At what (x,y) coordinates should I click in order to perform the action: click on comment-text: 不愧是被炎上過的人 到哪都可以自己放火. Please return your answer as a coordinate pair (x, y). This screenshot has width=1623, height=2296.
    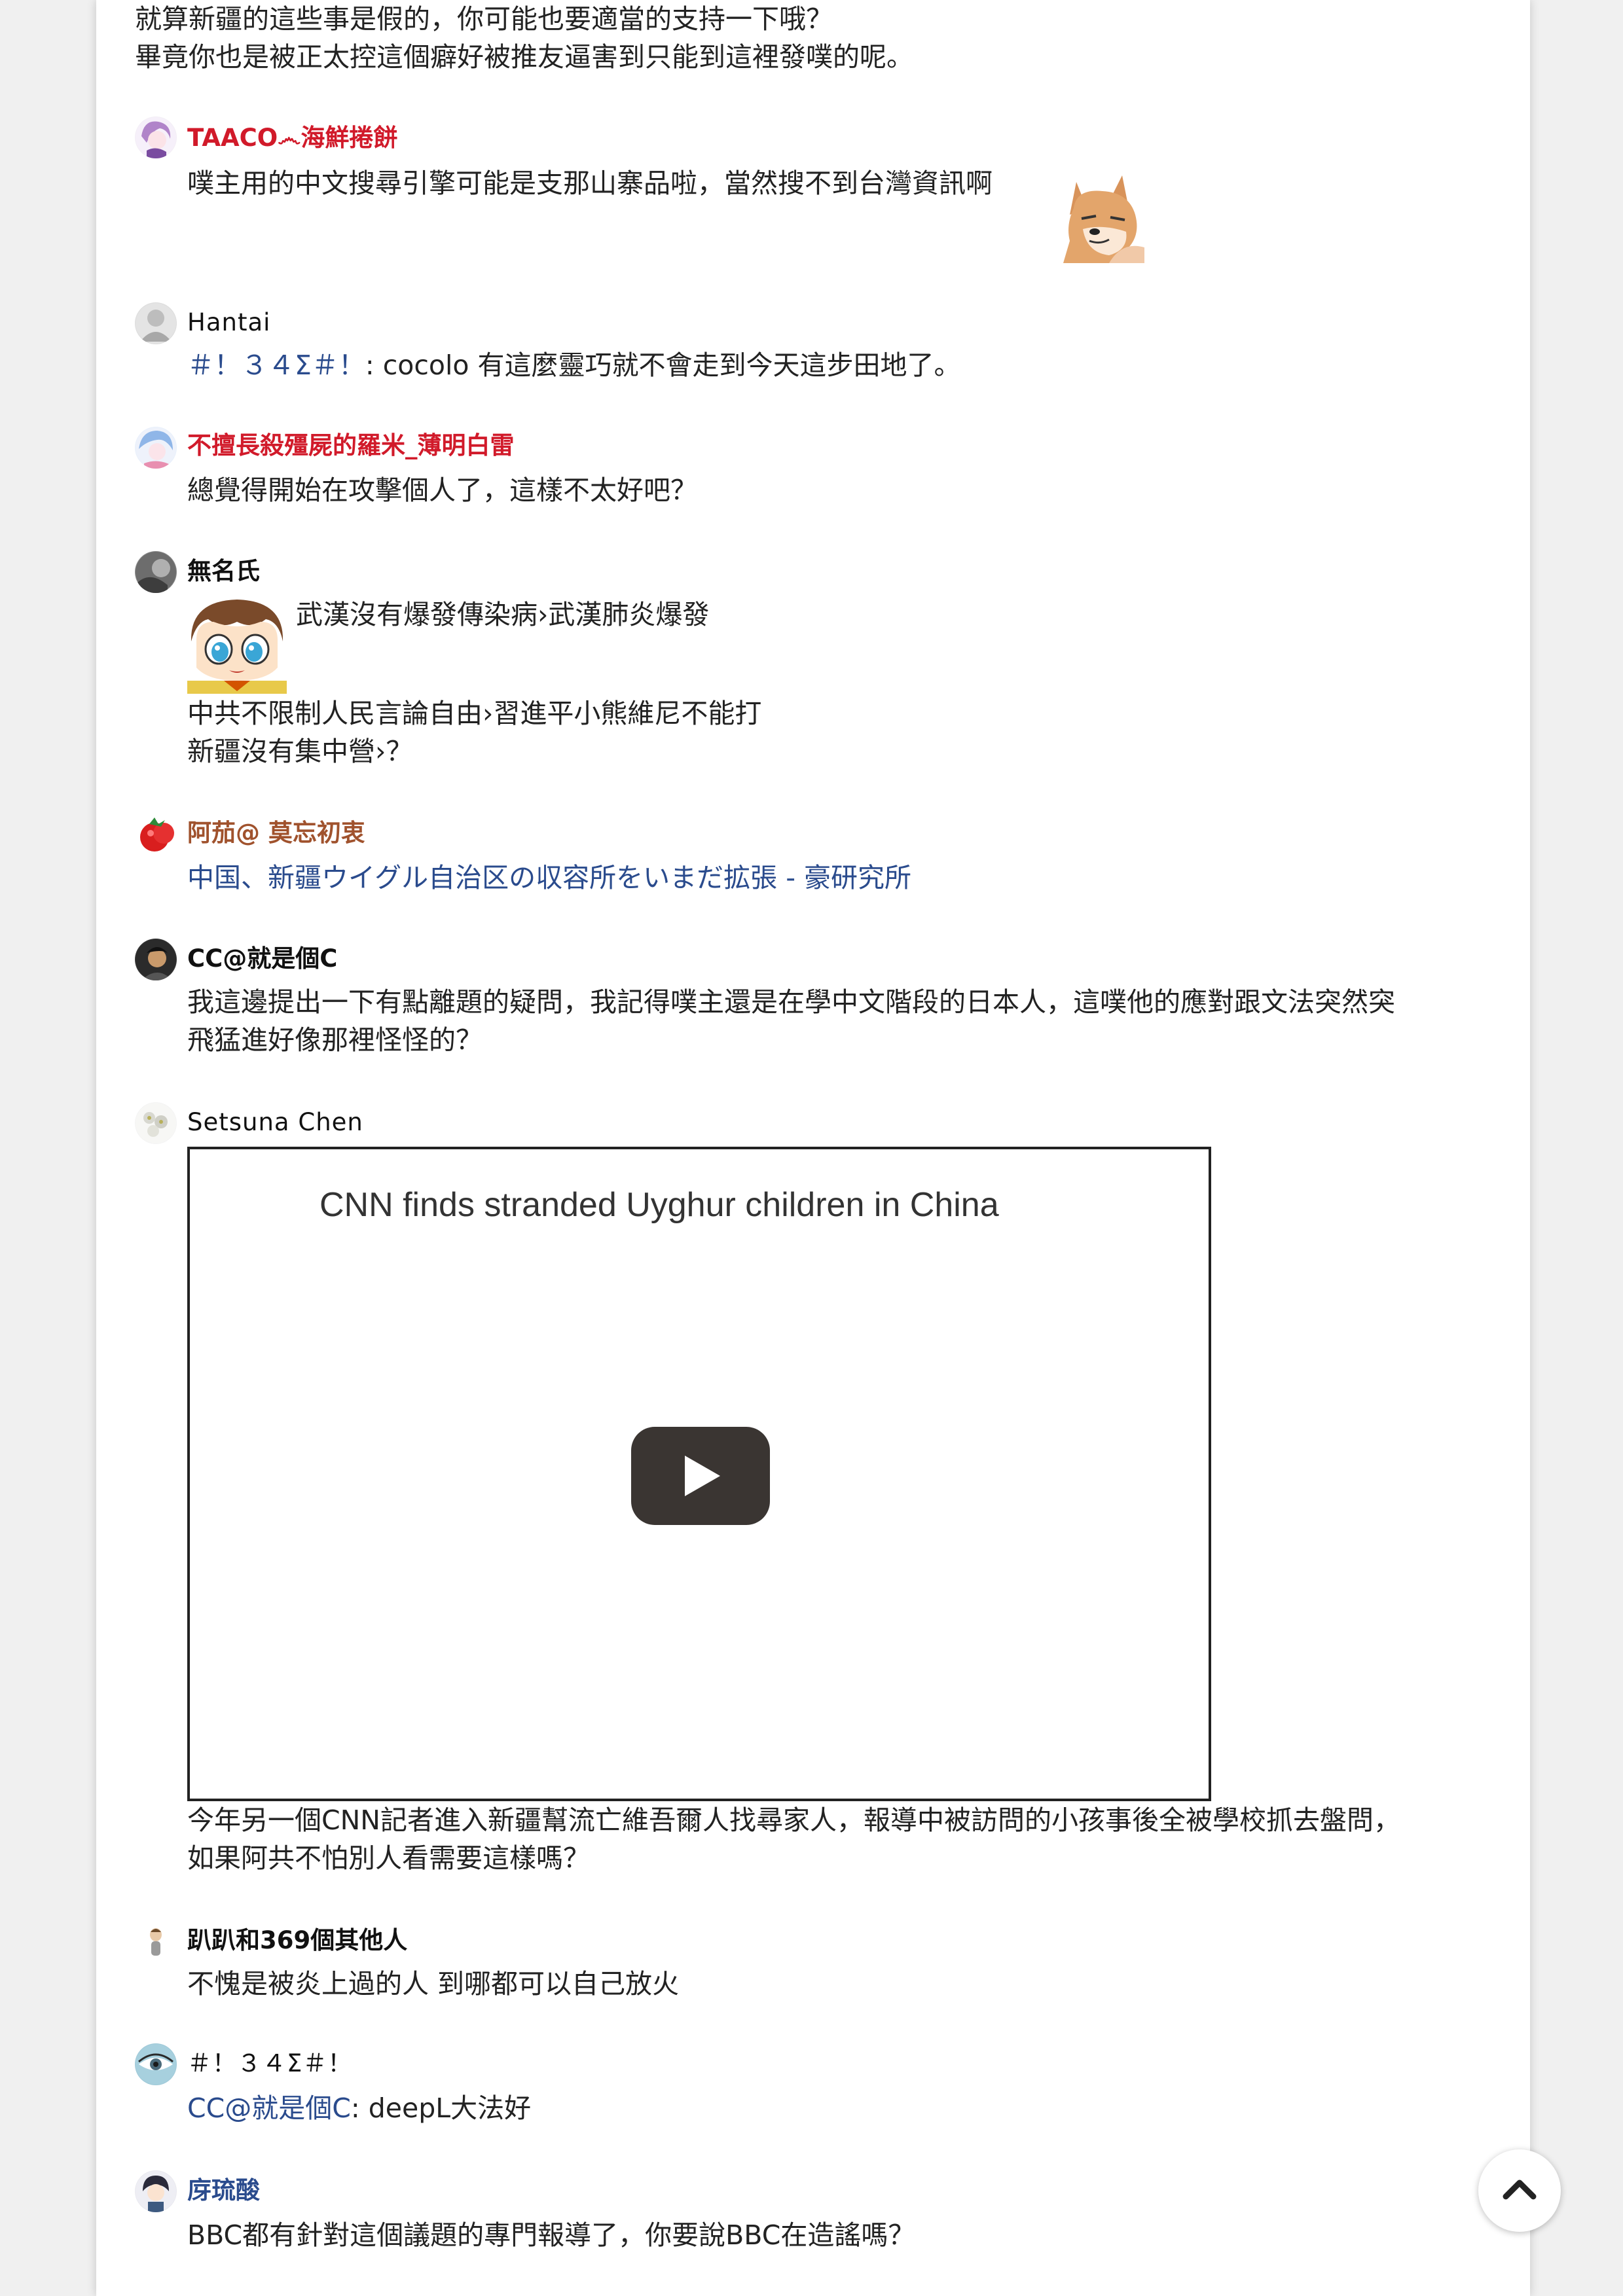
    Looking at the image, I should click on (433, 1984).